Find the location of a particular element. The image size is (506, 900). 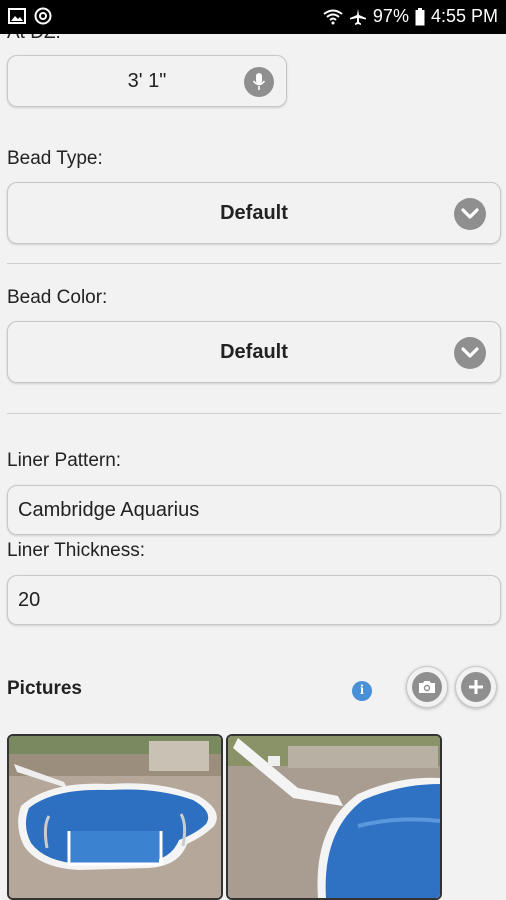

bead-type-value: Default is located at coordinates (254, 212).